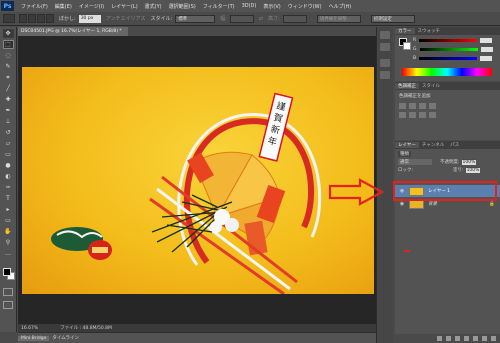 This screenshot has height=343, width=500. Describe the element at coordinates (63, 6) in the screenshot. I see `menu-edit: 編集(E)` at that location.